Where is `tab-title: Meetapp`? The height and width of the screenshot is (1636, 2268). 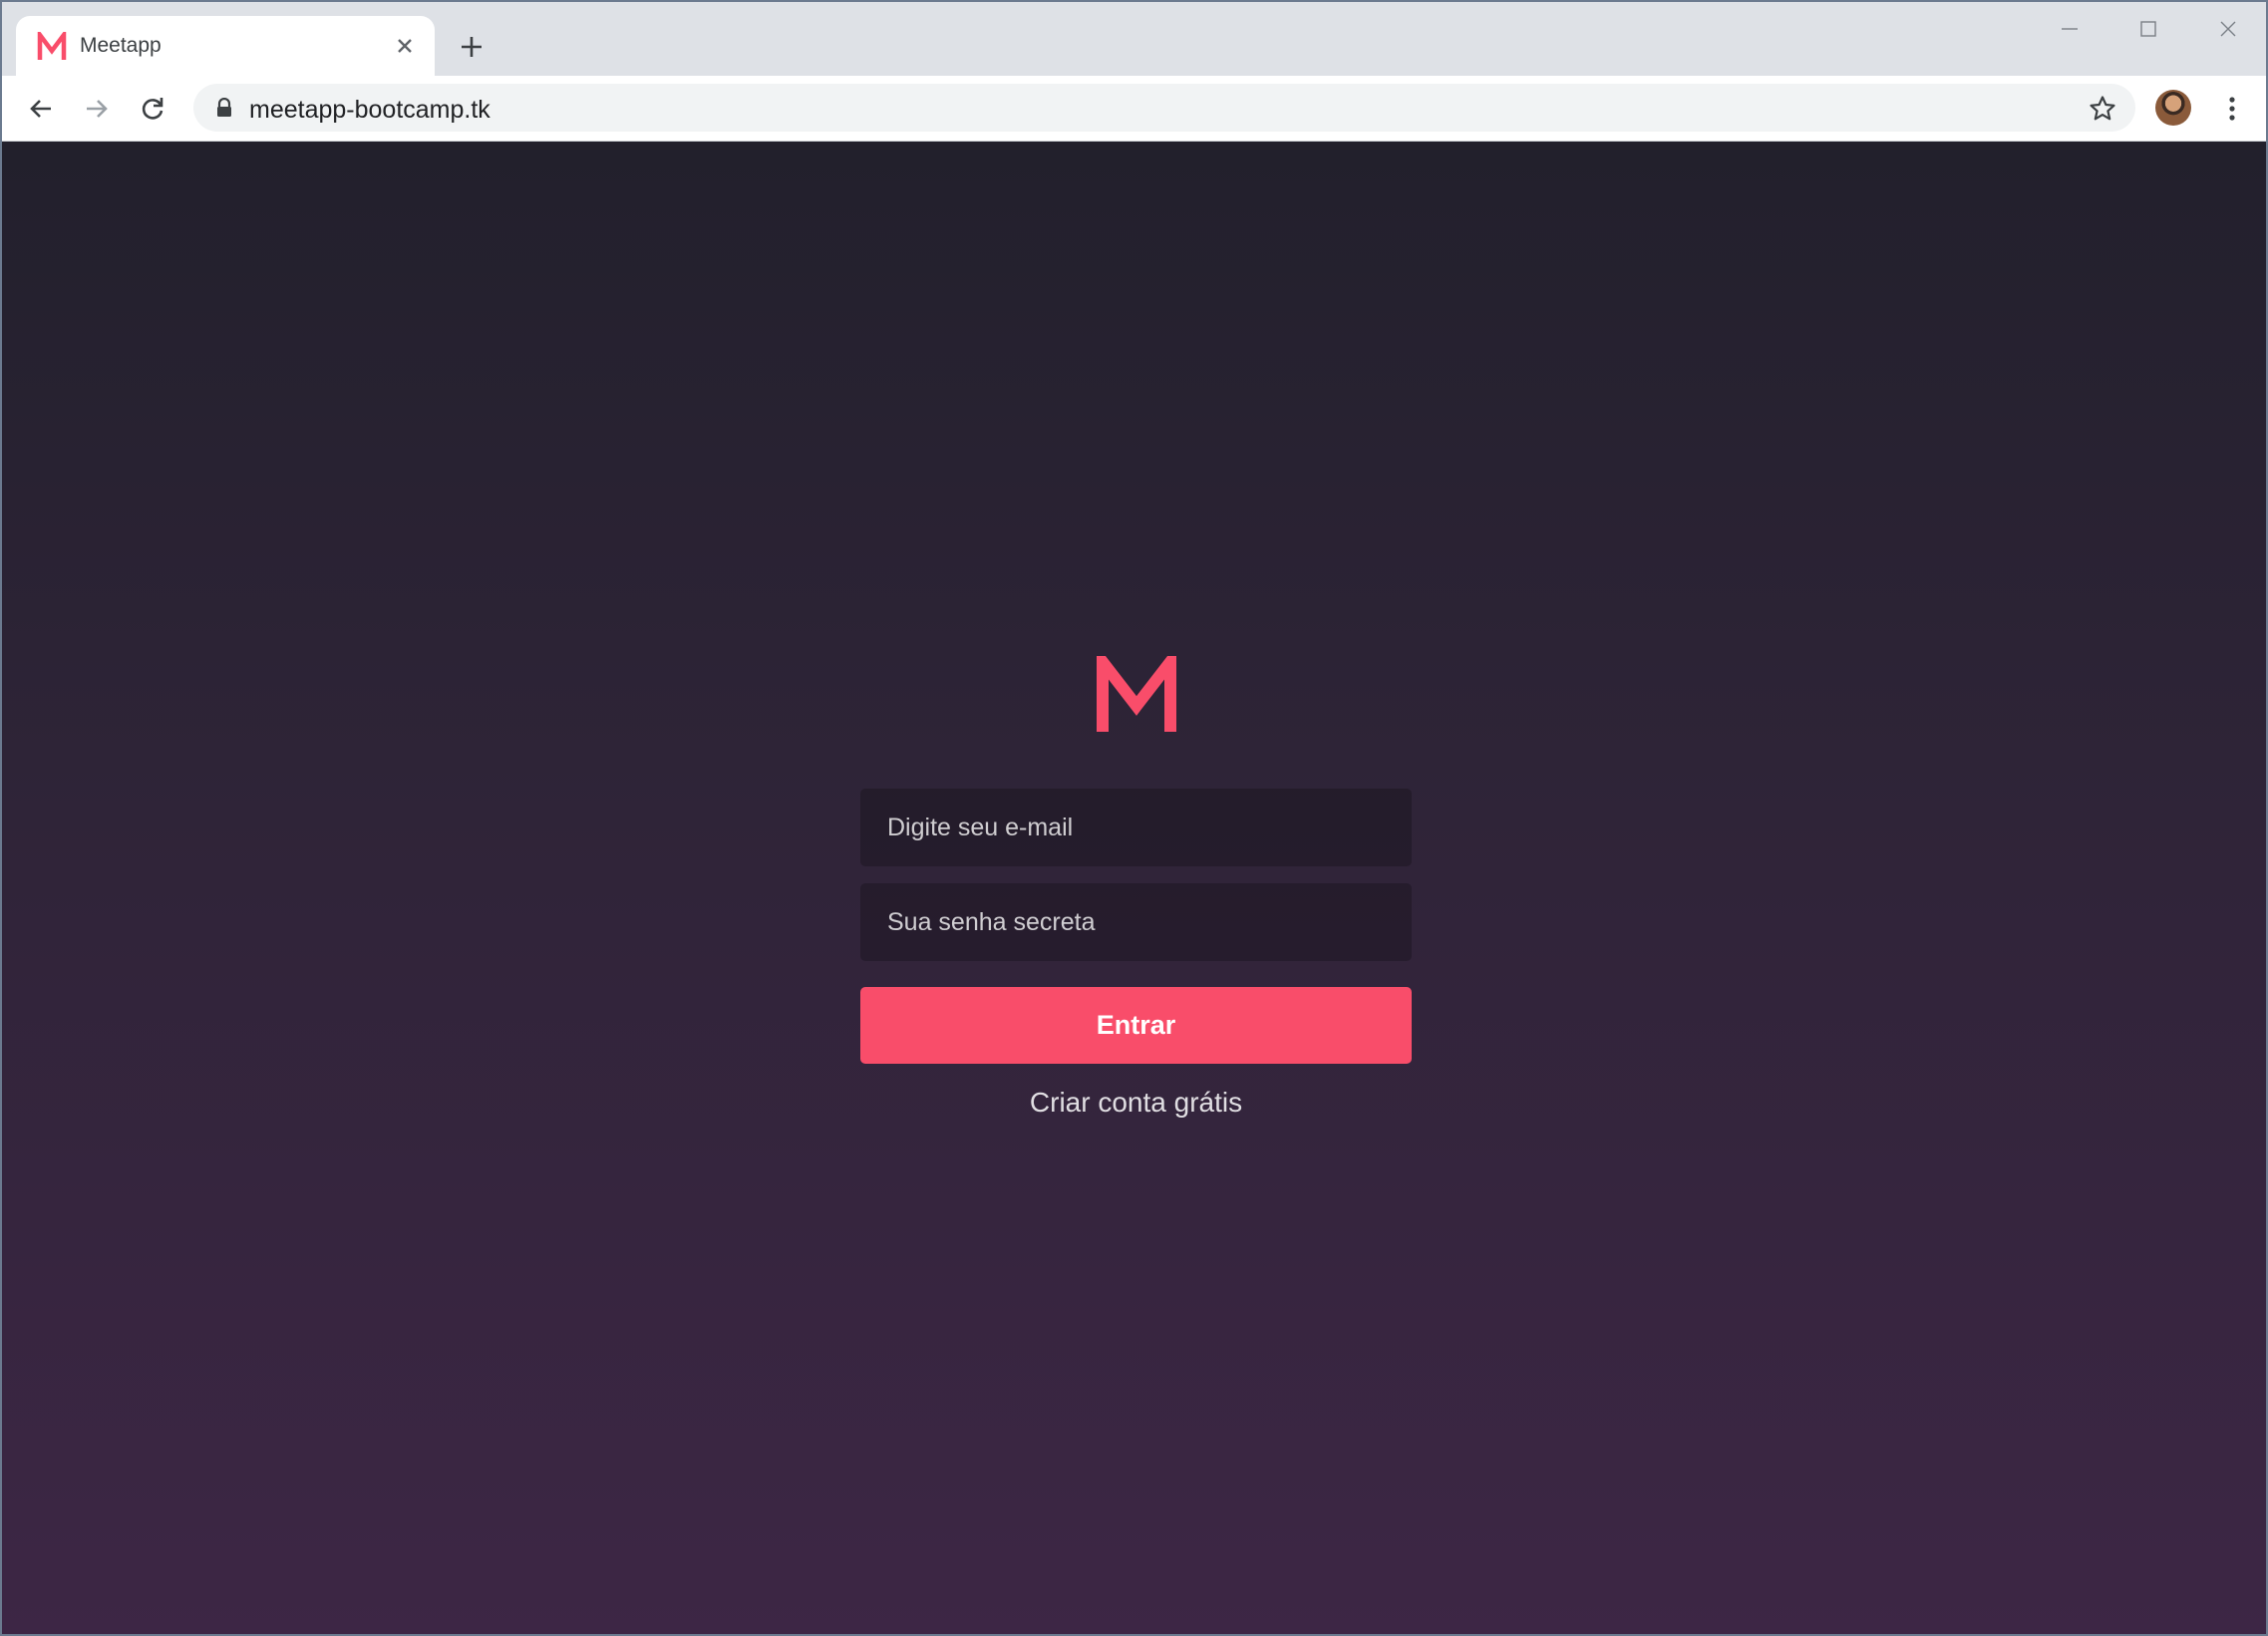
tab-title: Meetapp is located at coordinates (121, 45).